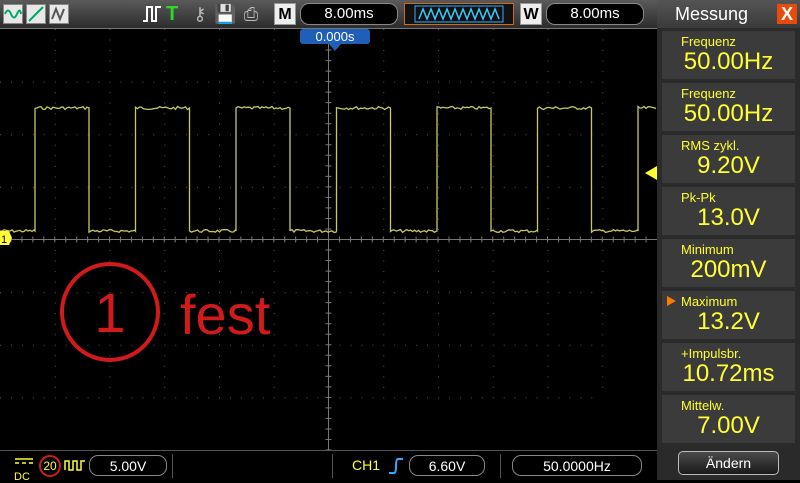 This screenshot has width=800, height=483. I want to click on measurement-label: Maximum, so click(709, 301).